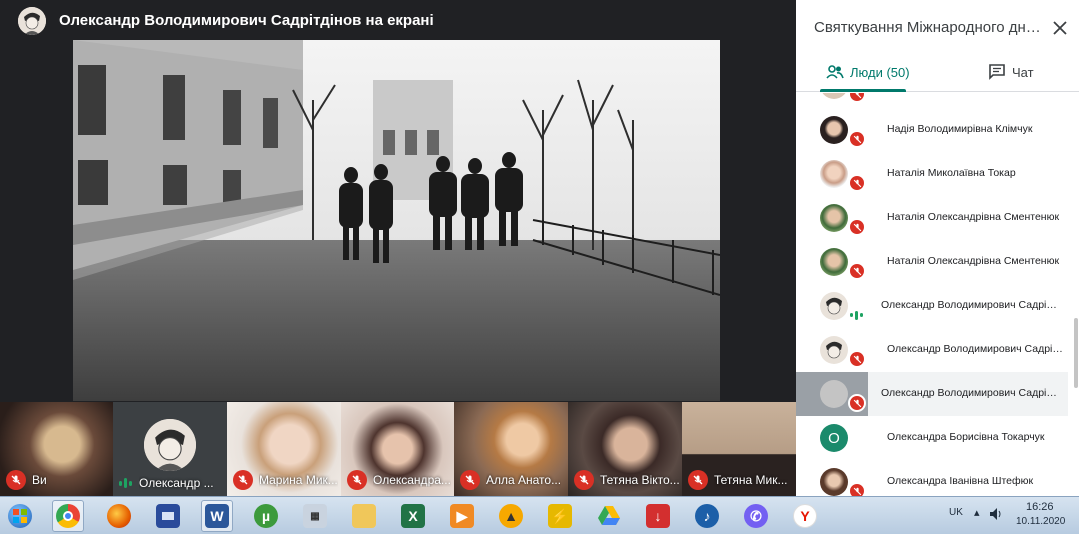 This screenshot has height=534, width=1079. I want to click on taskbar-downloader: ↓, so click(658, 516).